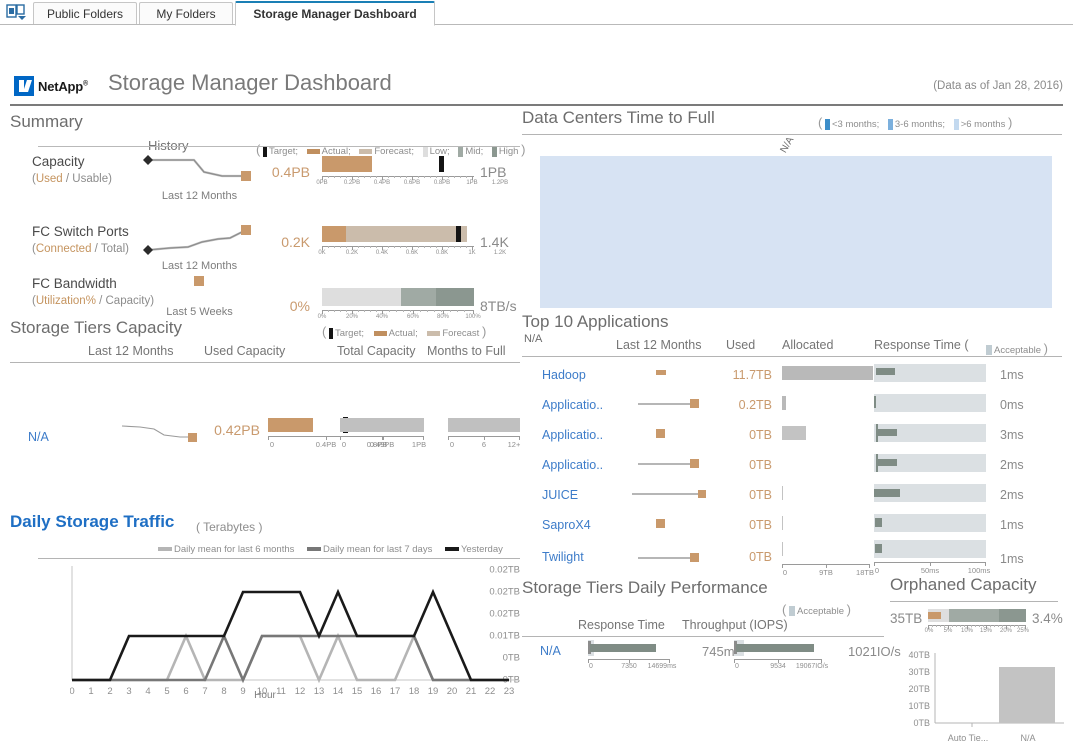 The height and width of the screenshot is (753, 1073). What do you see at coordinates (890, 124) in the screenshot?
I see `3to6-months-swatch` at bounding box center [890, 124].